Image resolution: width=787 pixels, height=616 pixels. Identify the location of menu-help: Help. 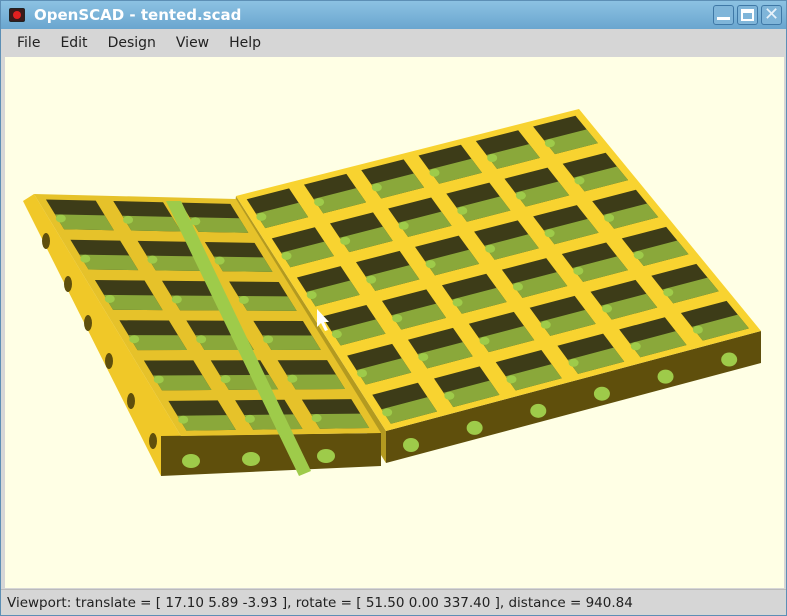
(245, 43).